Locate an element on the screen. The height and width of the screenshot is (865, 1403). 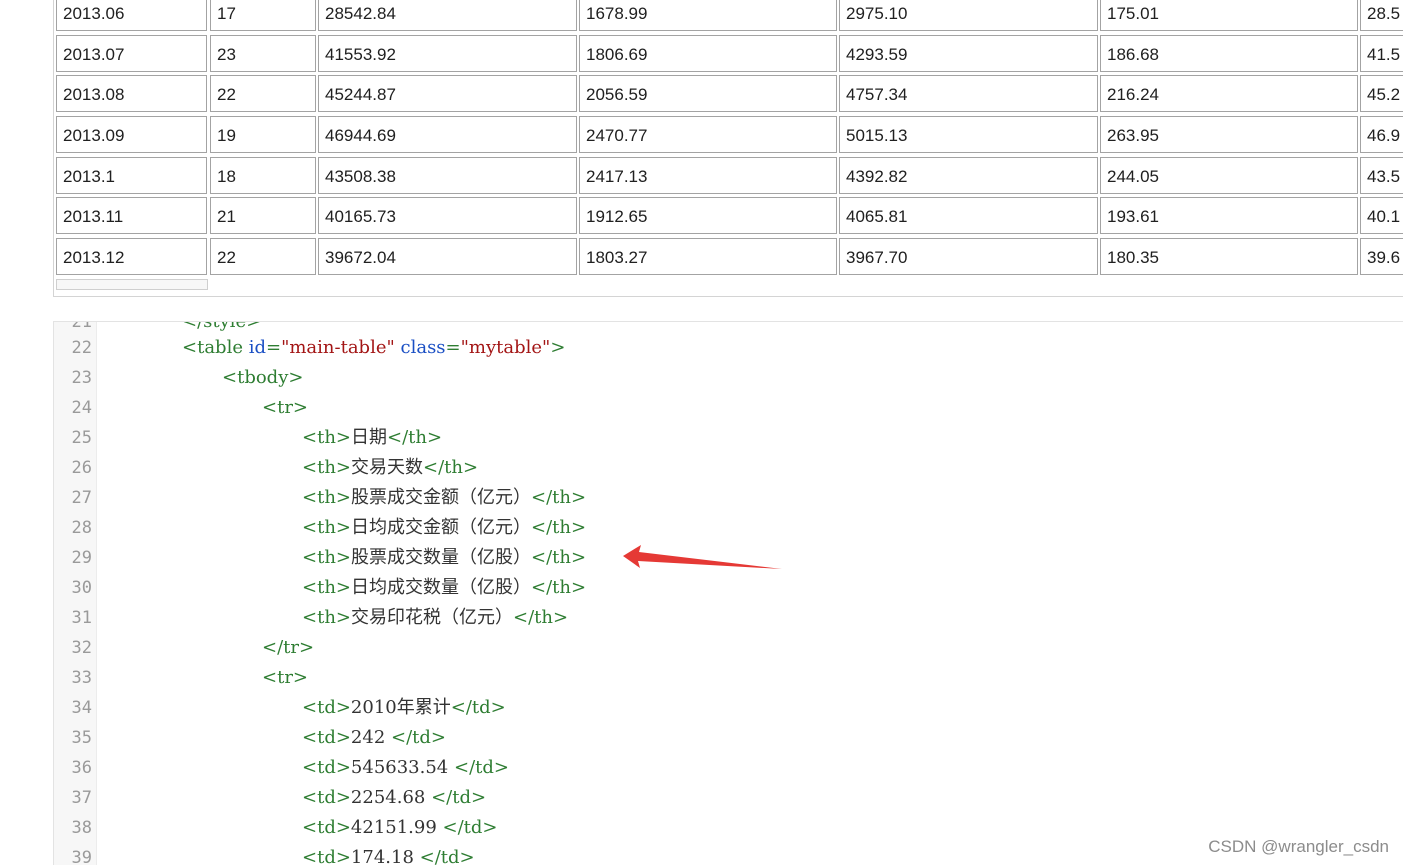
code-text: </tr> is located at coordinates (288, 648).